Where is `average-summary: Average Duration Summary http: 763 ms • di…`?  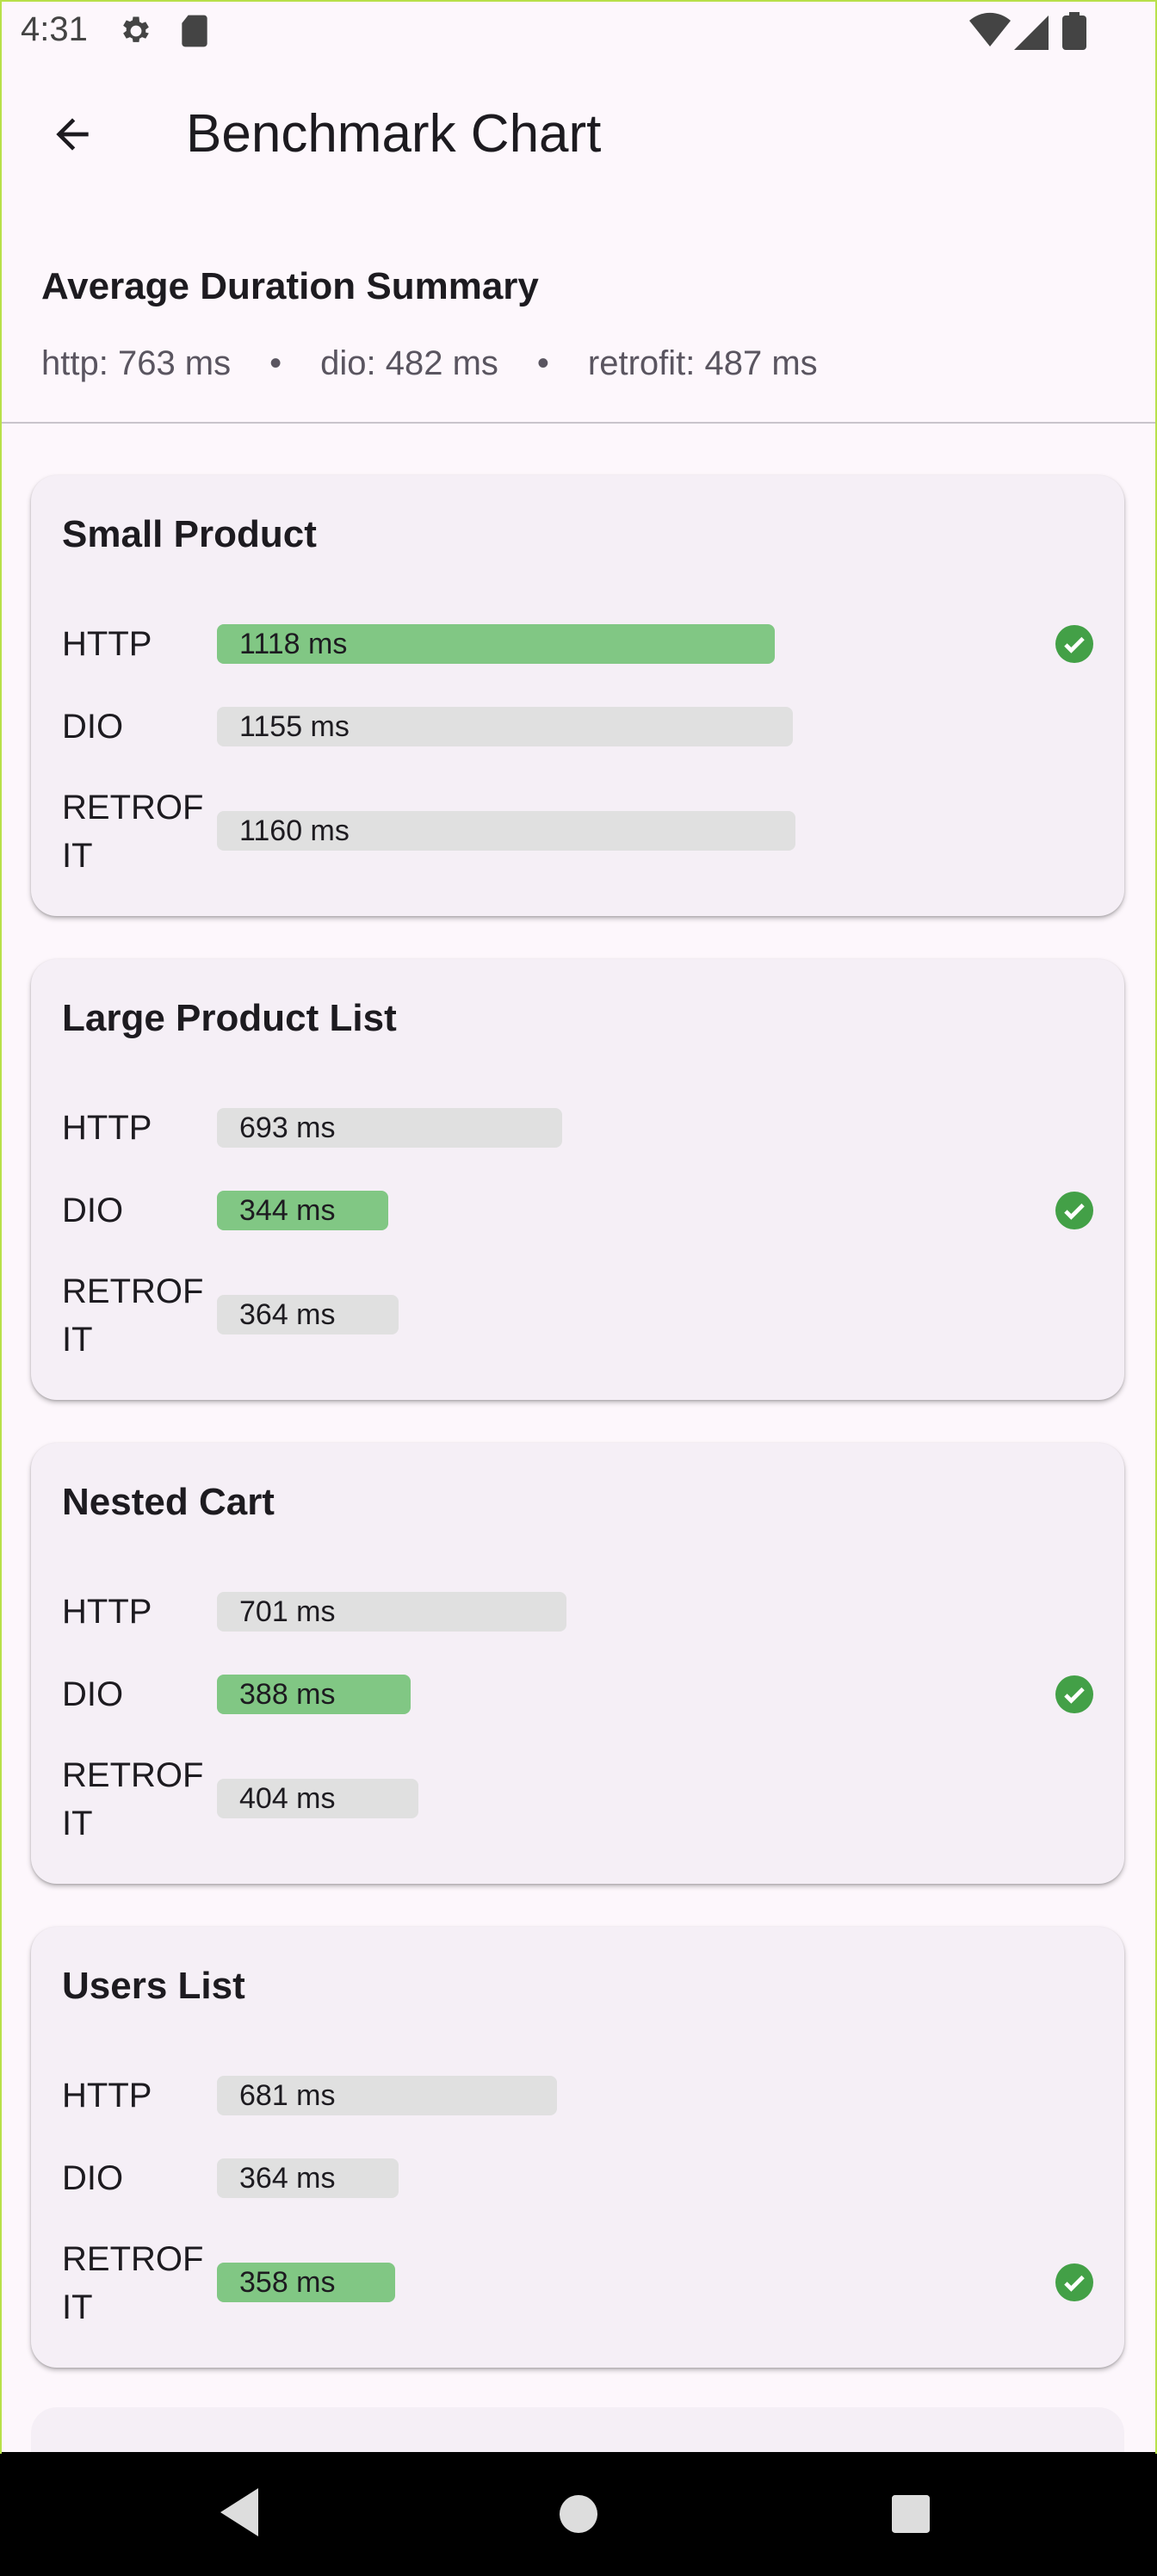
average-summary: Average Duration Summary http: 763 ms • di… is located at coordinates (579, 316).